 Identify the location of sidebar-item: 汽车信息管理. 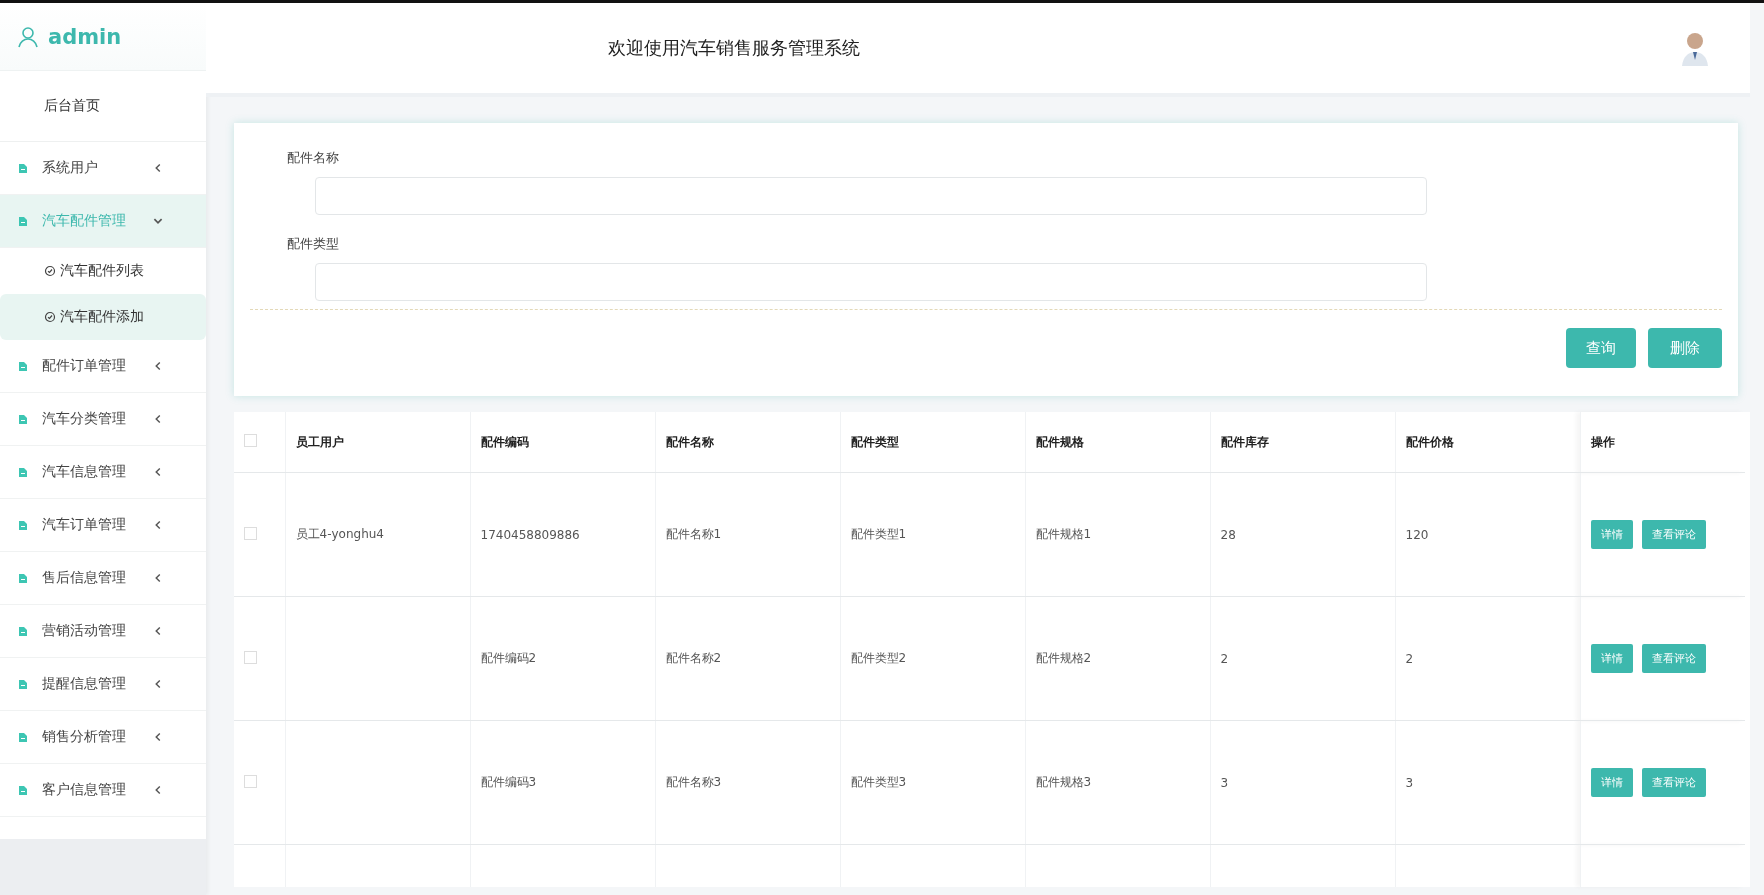
(103, 472).